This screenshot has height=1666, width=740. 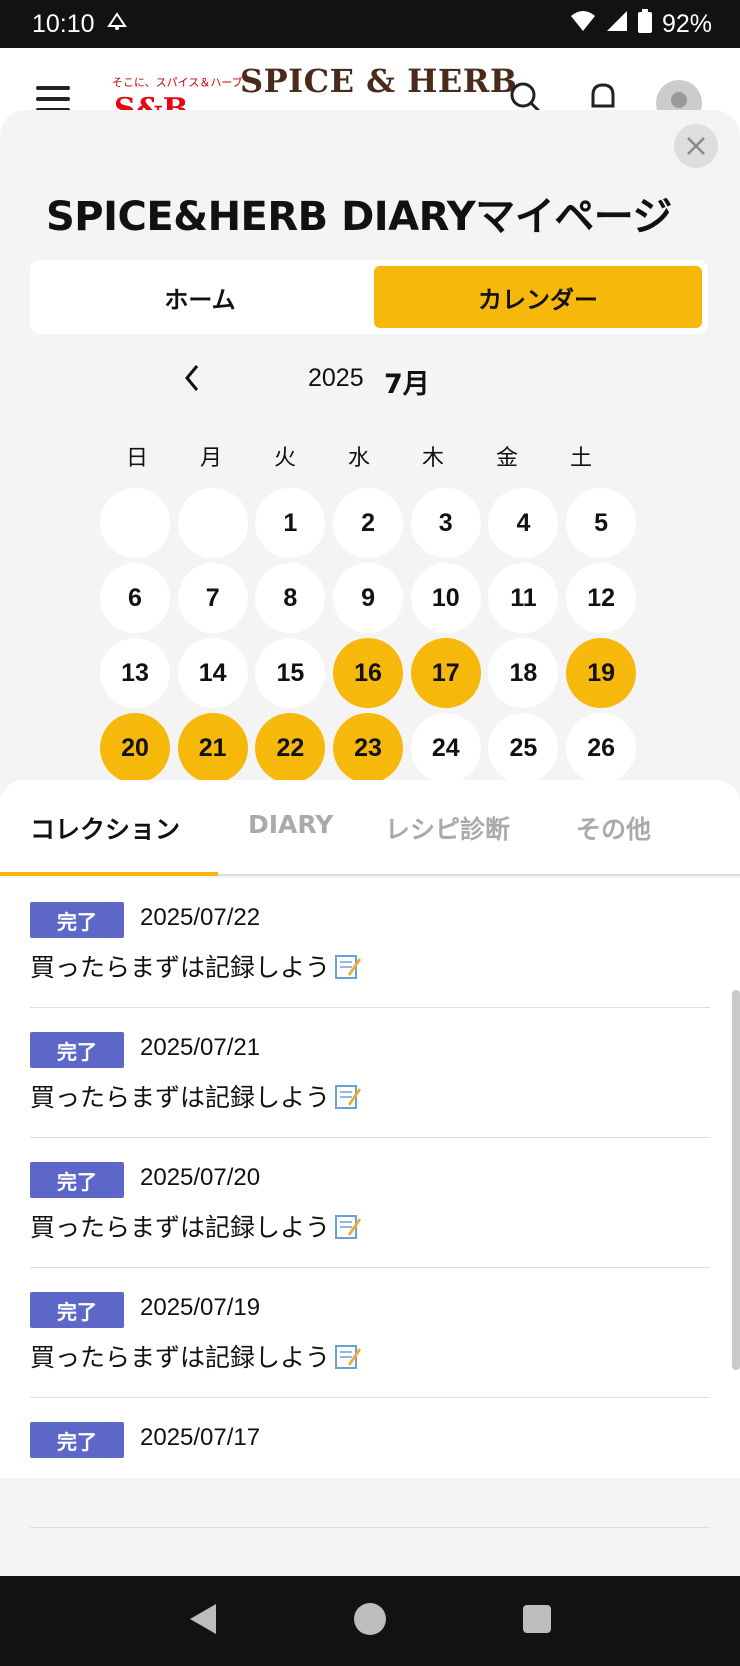 I want to click on close-button, so click(x=696, y=146).